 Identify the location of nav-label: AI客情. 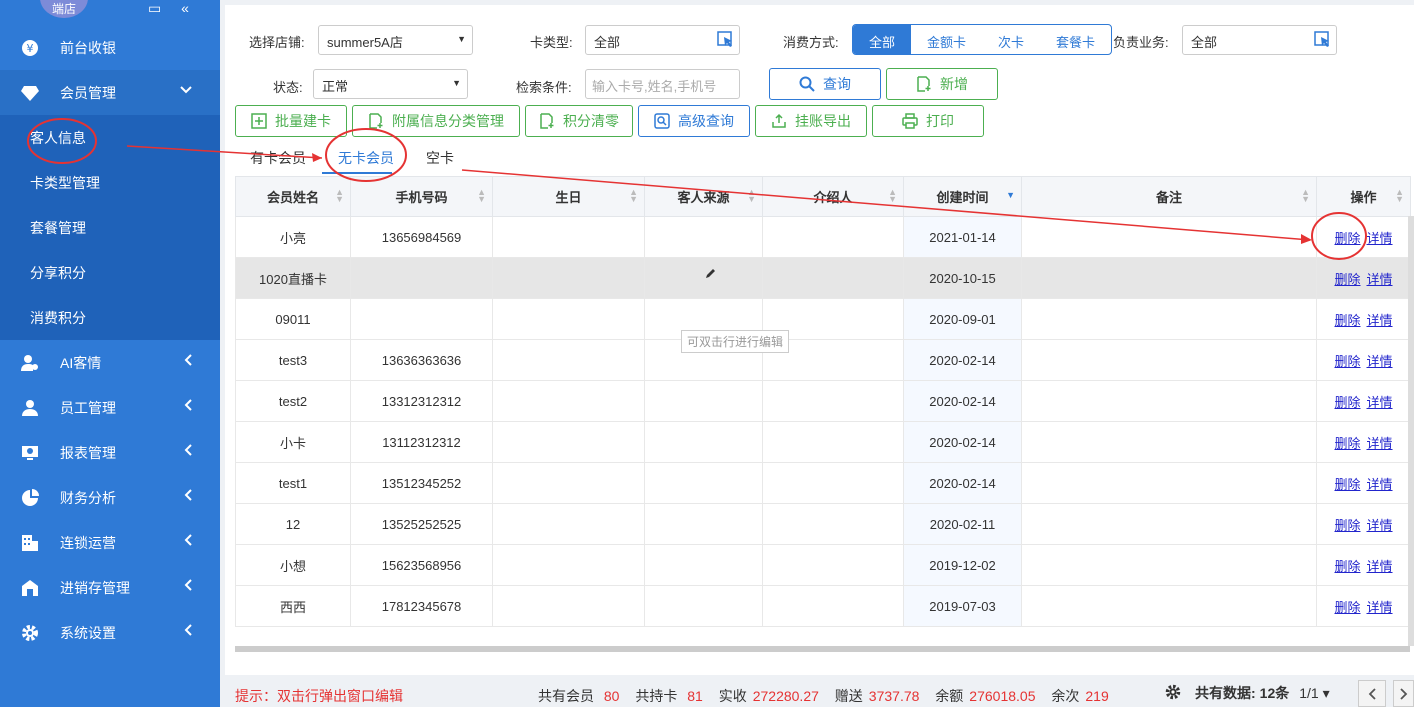
(81, 362).